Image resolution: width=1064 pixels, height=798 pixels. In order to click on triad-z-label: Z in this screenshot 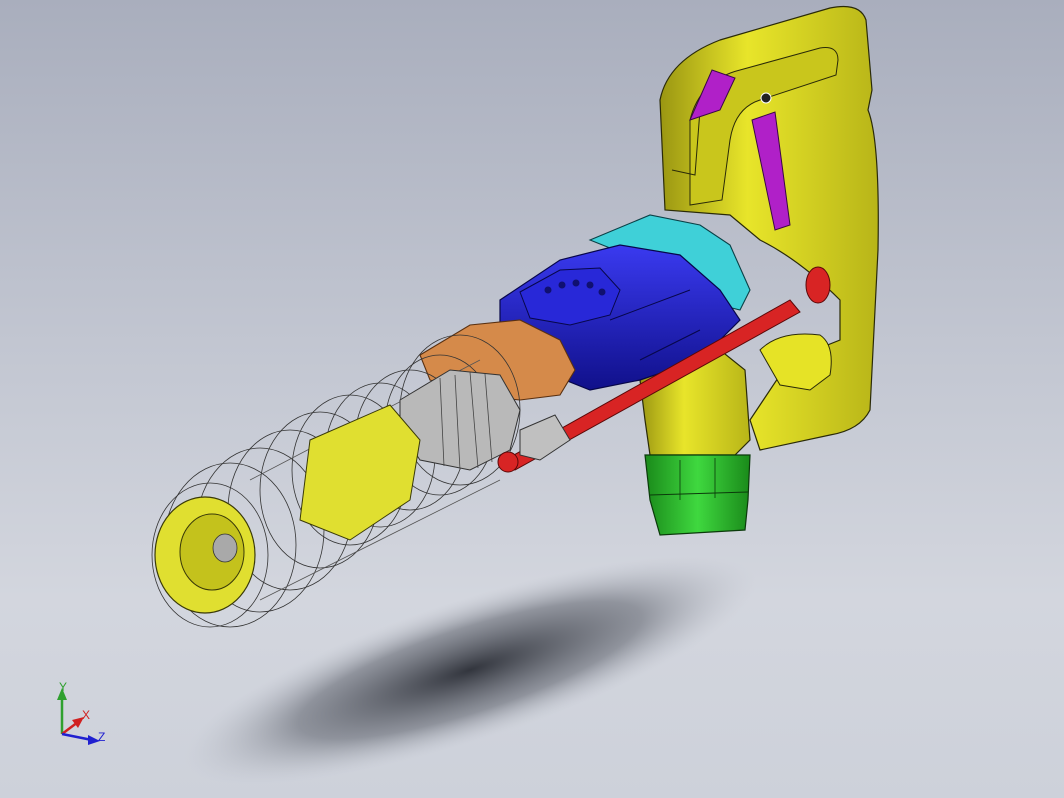, I will do `click(102, 737)`.